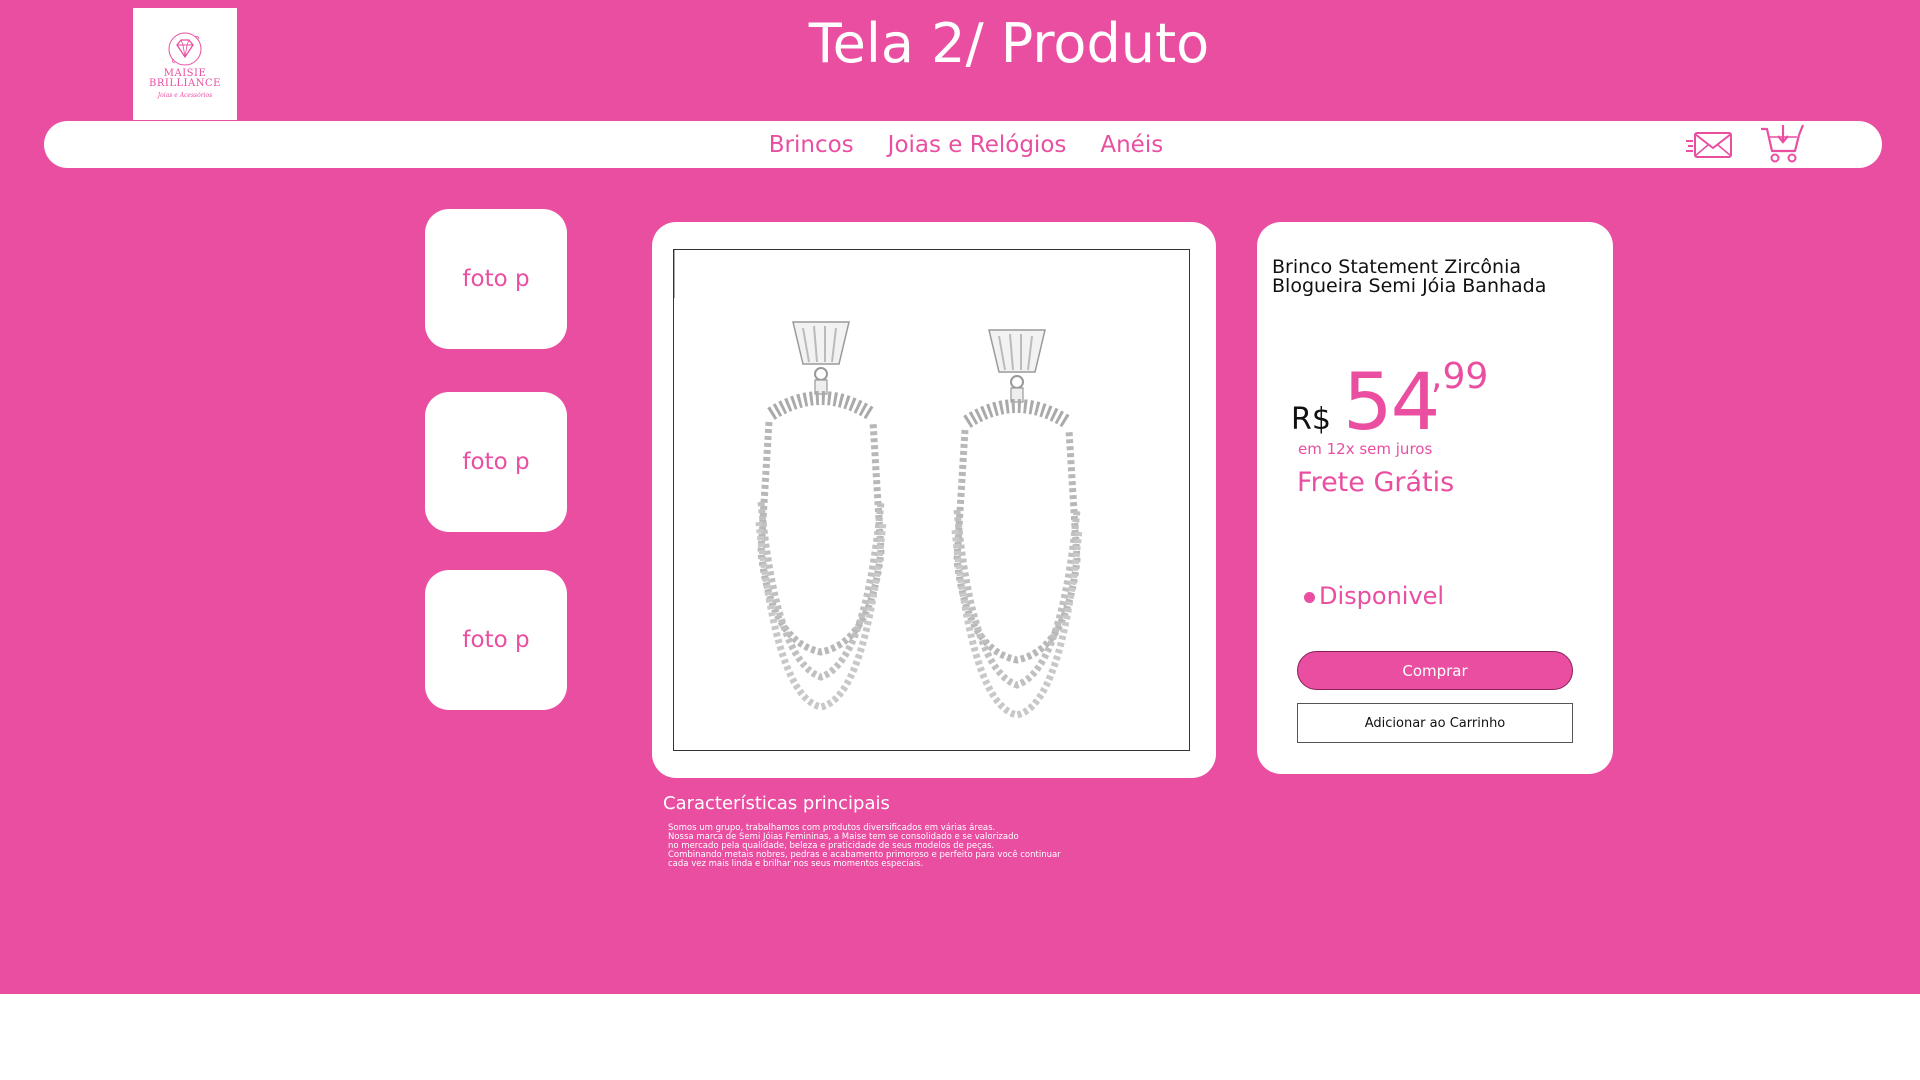  Describe the element at coordinates (1311, 419) in the screenshot. I see `price-currency: R$` at that location.